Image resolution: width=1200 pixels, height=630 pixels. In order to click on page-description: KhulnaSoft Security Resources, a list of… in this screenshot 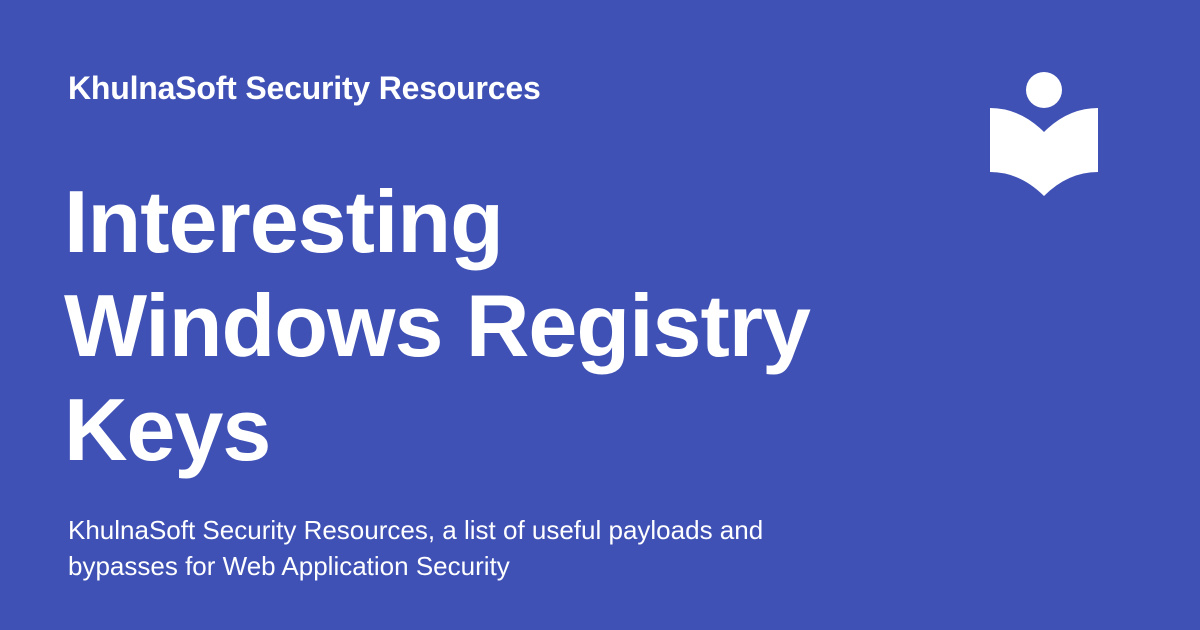, I will do `click(416, 548)`.